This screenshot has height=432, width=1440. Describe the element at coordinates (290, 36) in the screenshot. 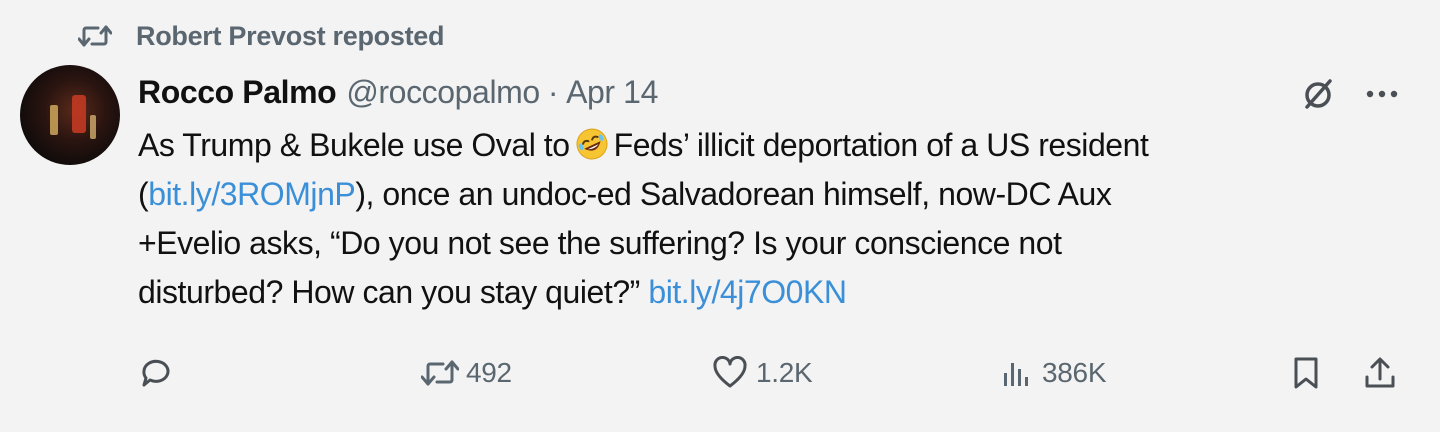

I see `repost-text: Robert Prevost reposted` at that location.